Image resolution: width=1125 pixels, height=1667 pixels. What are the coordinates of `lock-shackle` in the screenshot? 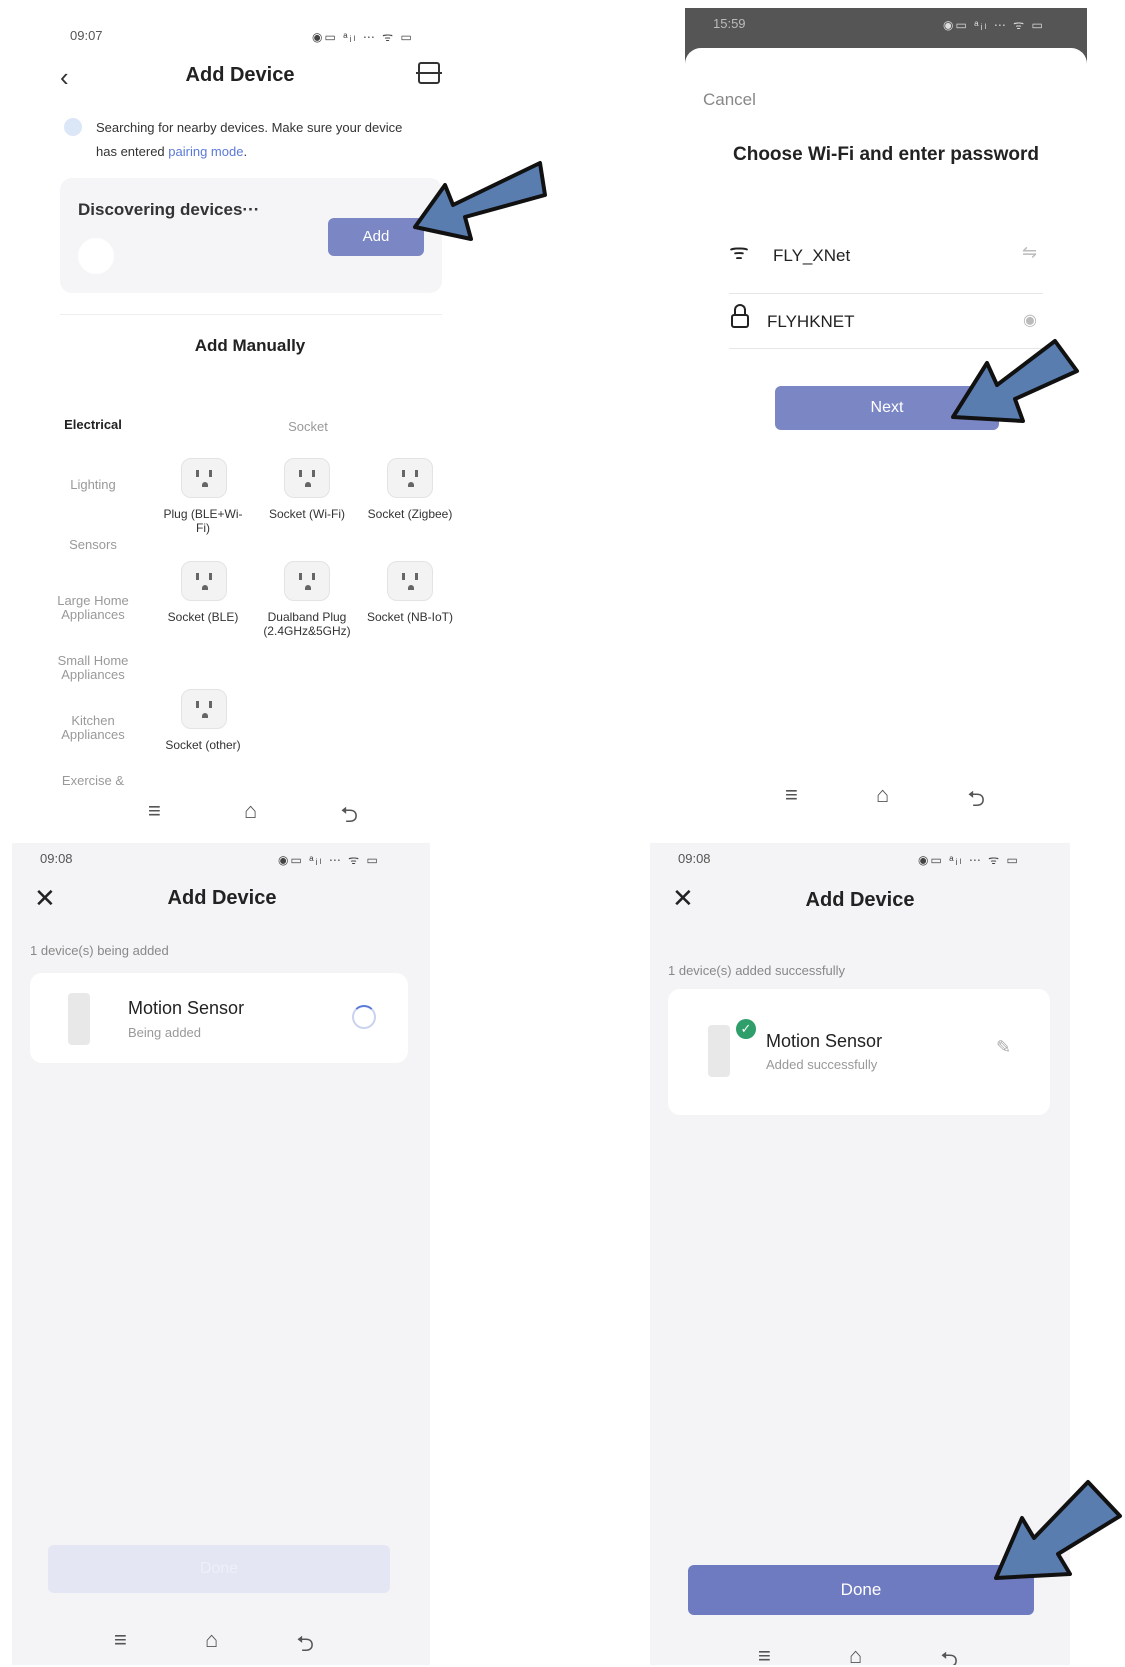 It's located at (740, 310).